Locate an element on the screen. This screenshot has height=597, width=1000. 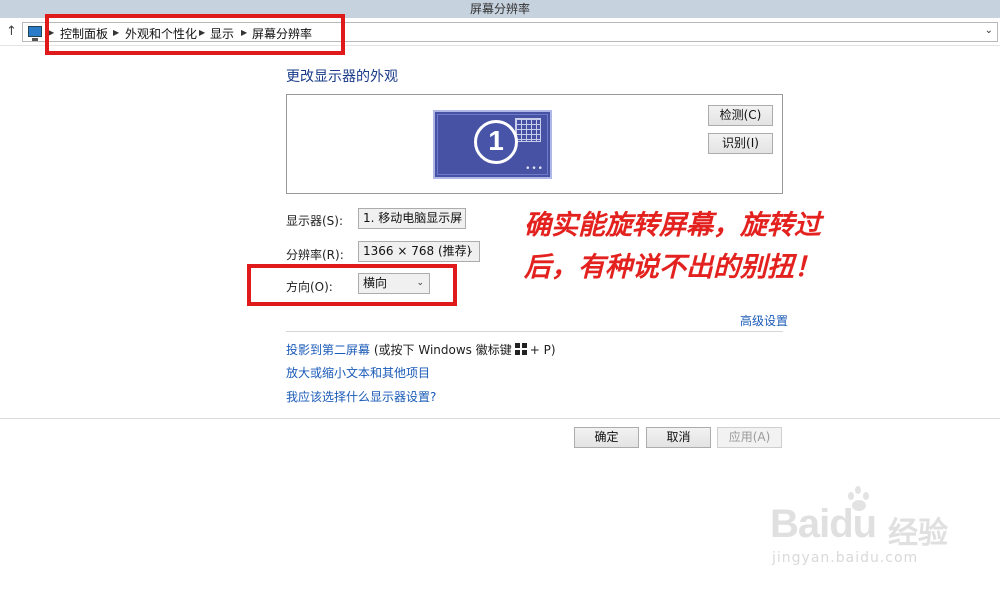
baidu-watermark: Baidu 经验 jingyan.baidu.com is located at coordinates (875, 533).